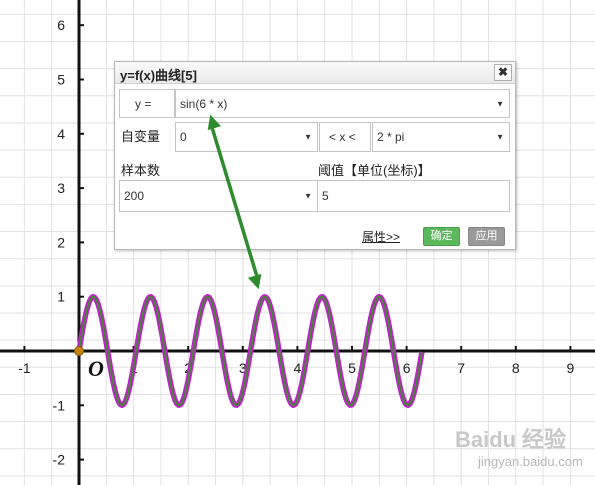 This screenshot has height=485, width=595. I want to click on expression-value: sin(6 * x), so click(204, 103).